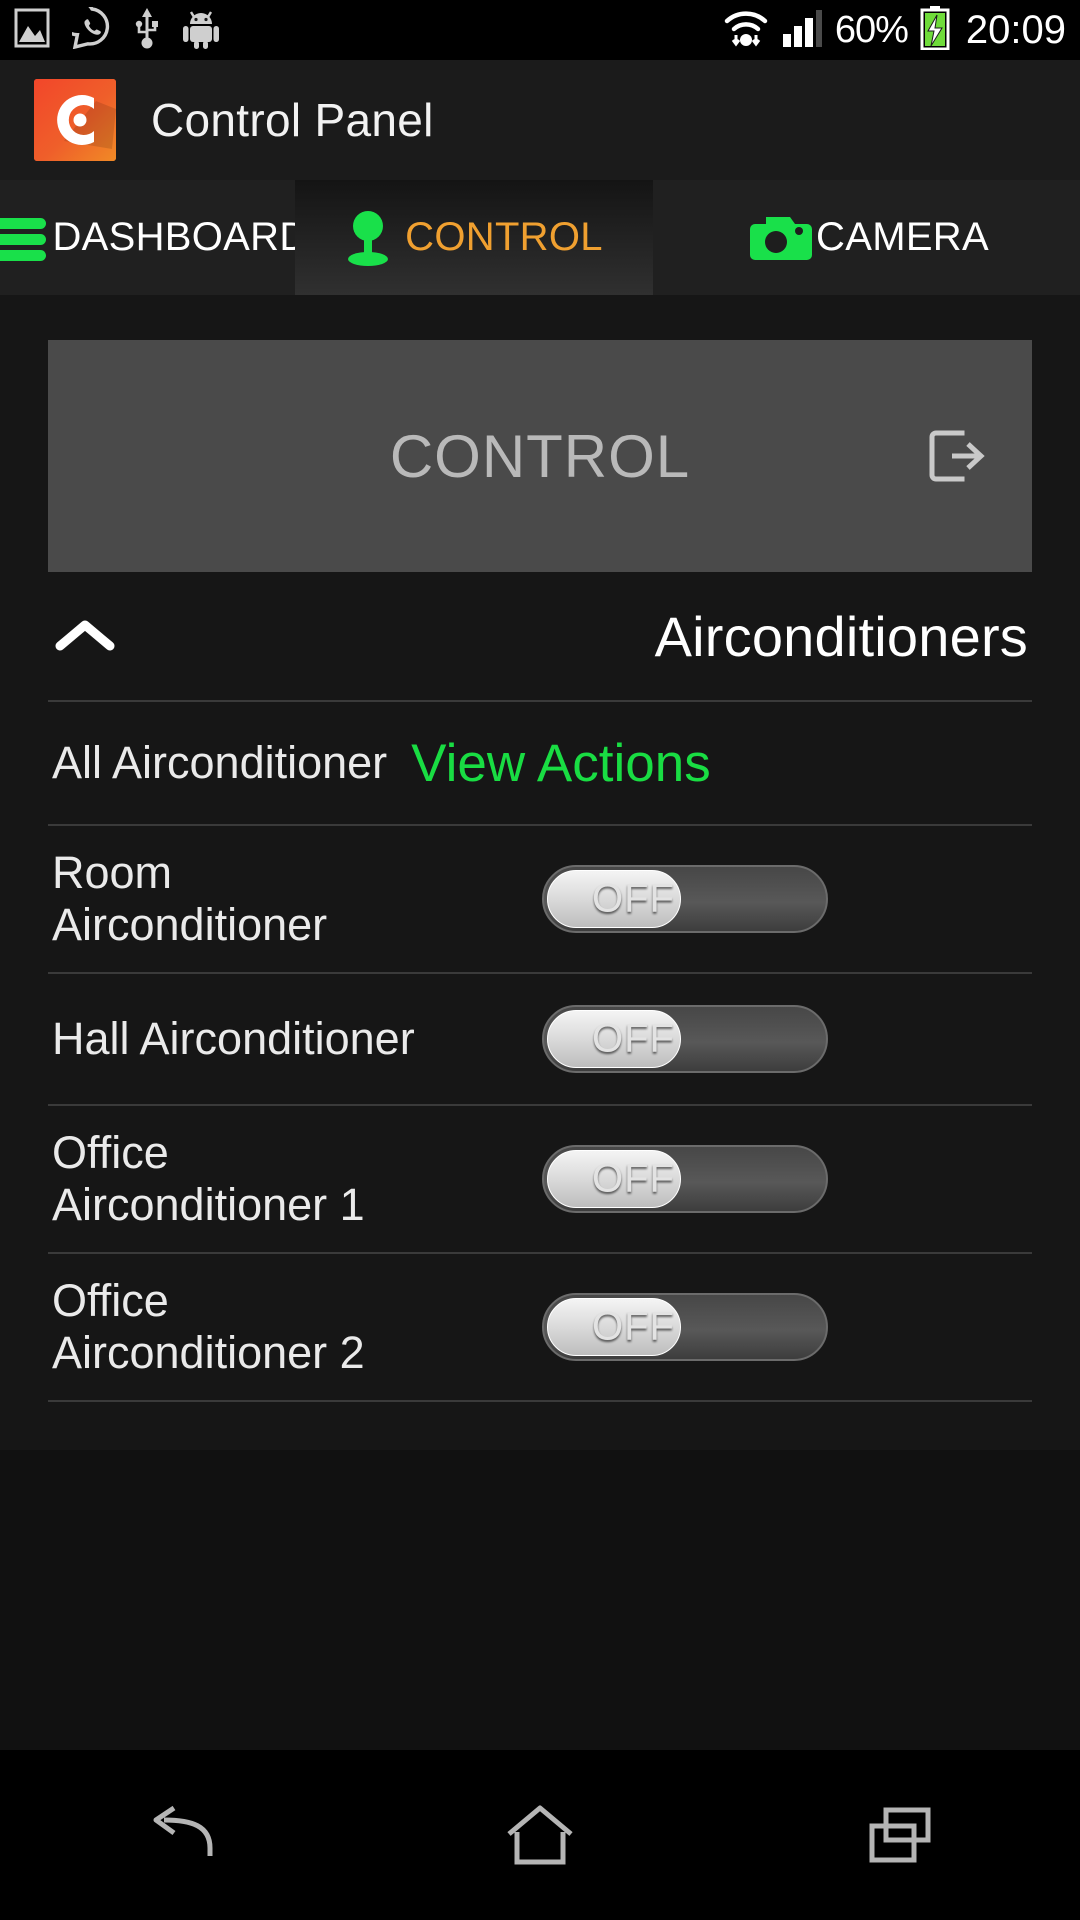 The width and height of the screenshot is (1080, 1920). I want to click on hamburger-menu-icon, so click(26, 238).